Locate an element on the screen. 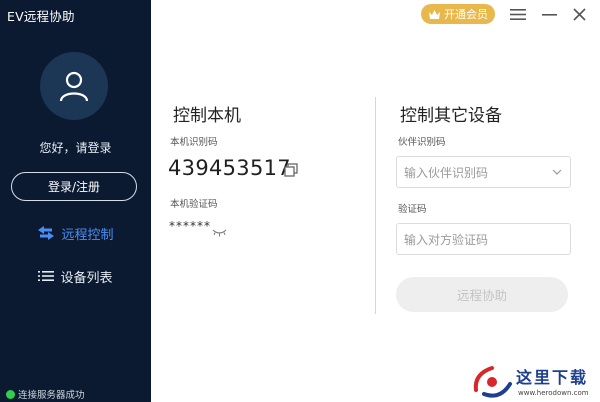  close-icon is located at coordinates (579, 14).